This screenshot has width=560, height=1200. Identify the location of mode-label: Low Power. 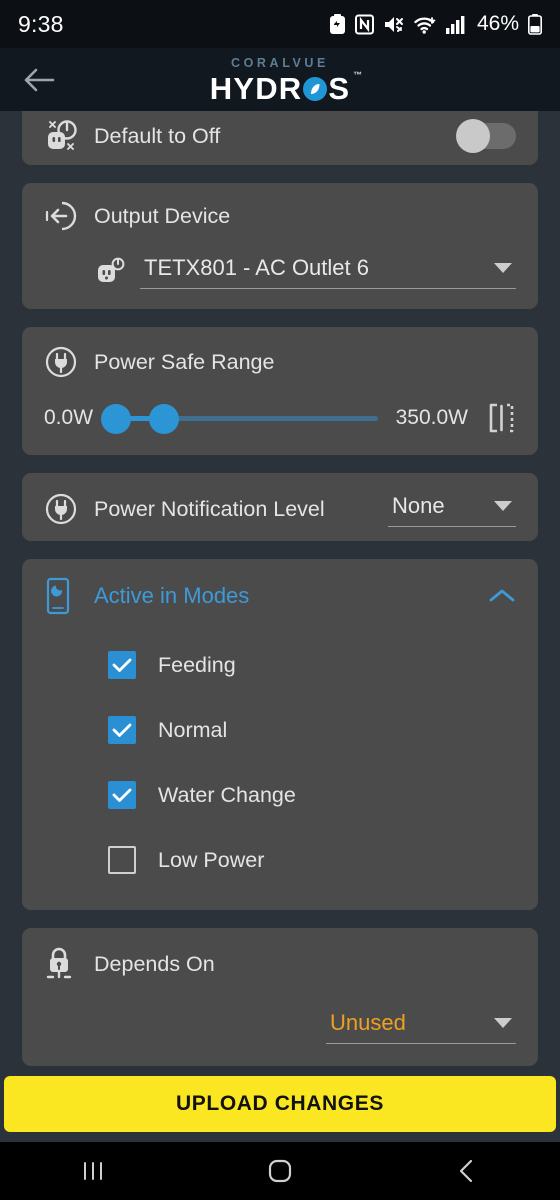
(211, 859).